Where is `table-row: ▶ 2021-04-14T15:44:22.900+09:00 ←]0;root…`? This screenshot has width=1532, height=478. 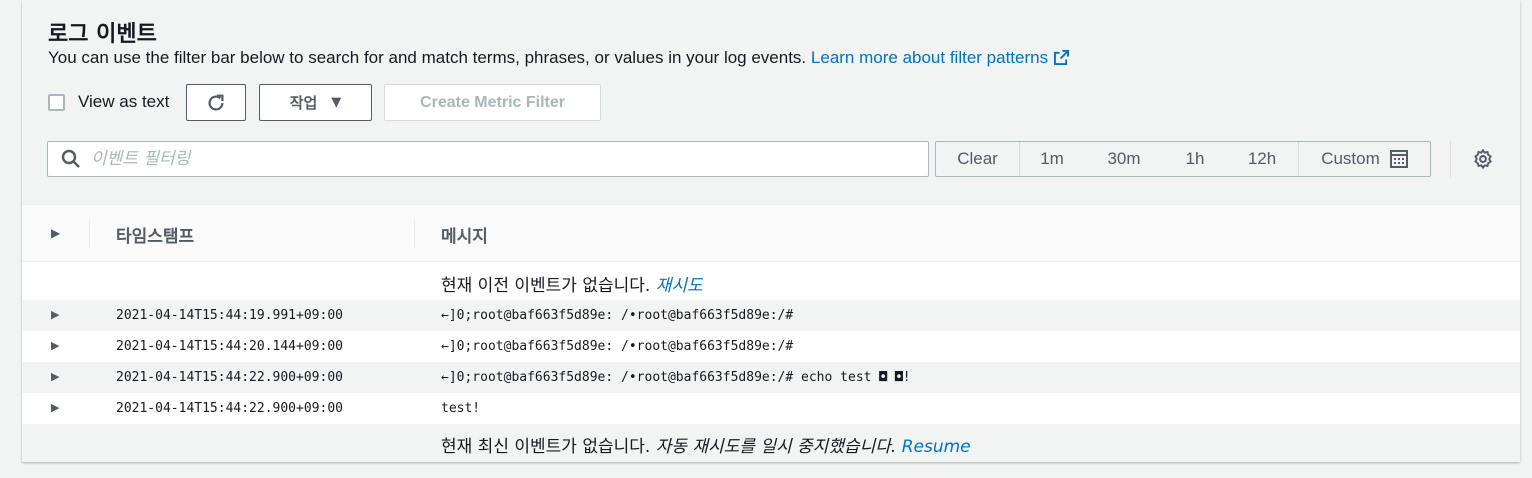 table-row: ▶ 2021-04-14T15:44:22.900+09:00 ←]0;root… is located at coordinates (771, 377).